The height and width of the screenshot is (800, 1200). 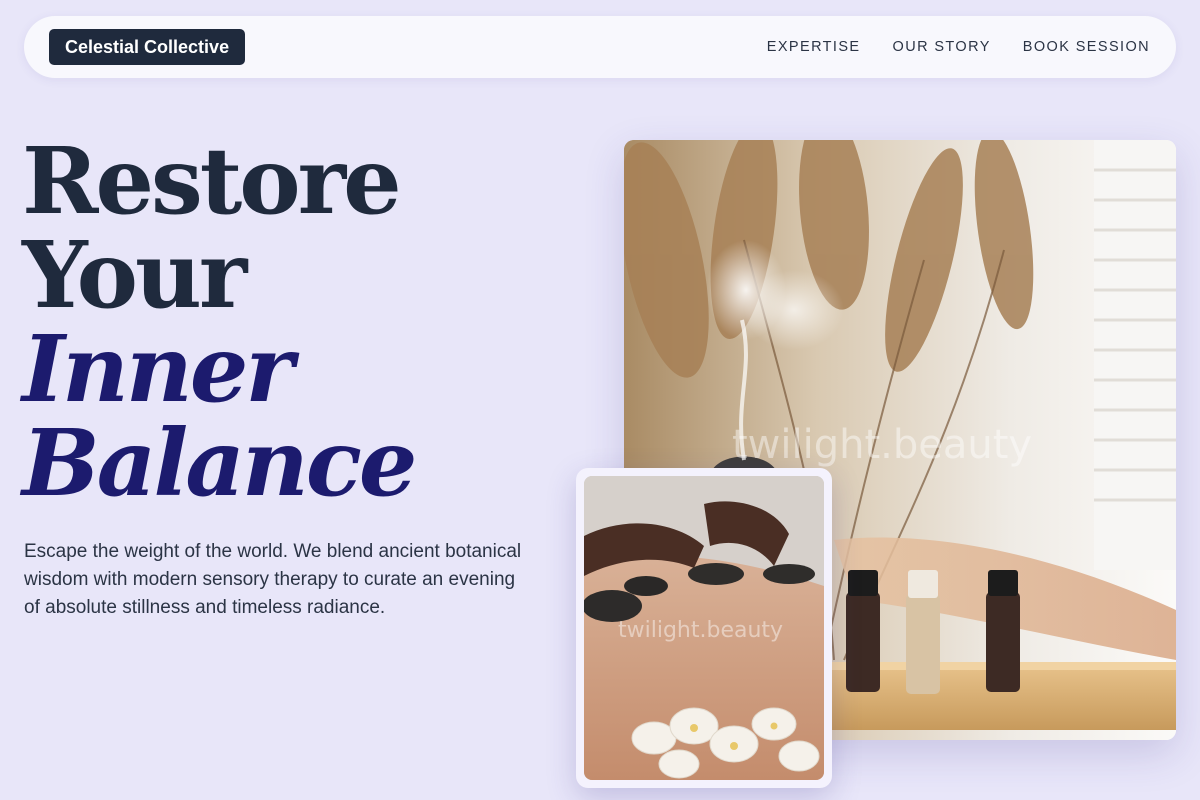 What do you see at coordinates (942, 47) in the screenshot?
I see `nav-link-our-story: OUR STORY` at bounding box center [942, 47].